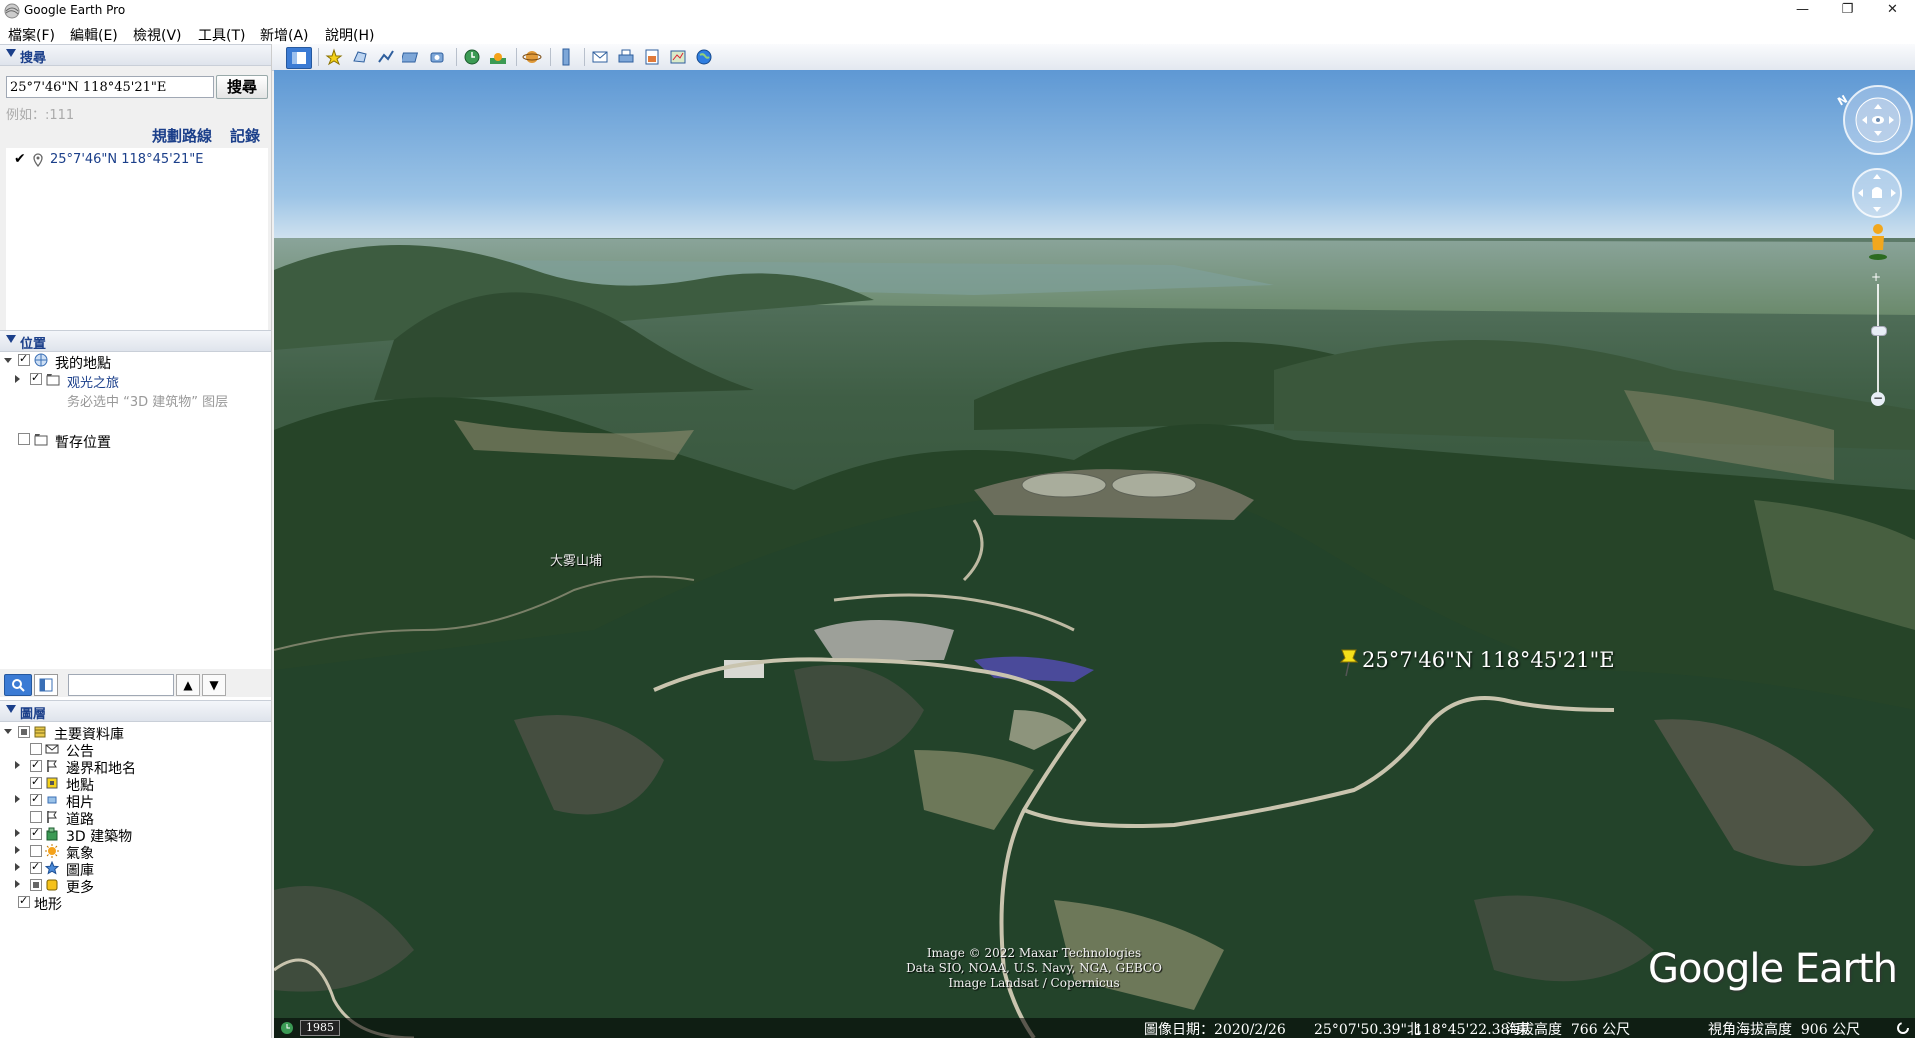 The height and width of the screenshot is (1038, 1915). I want to click on planet-icon, so click(532, 57).